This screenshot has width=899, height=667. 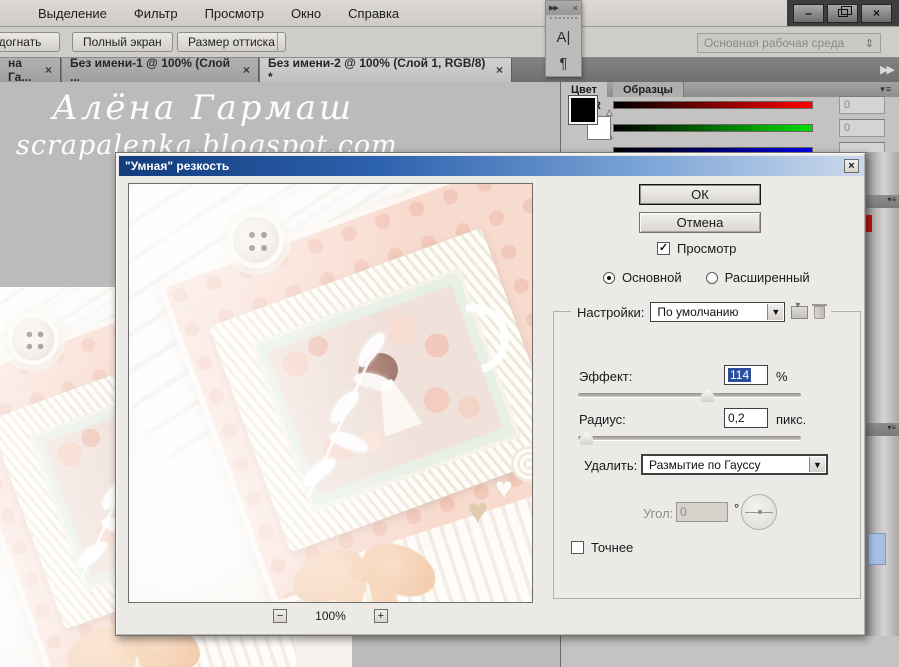 I want to click on red-value-field, so click(x=862, y=105).